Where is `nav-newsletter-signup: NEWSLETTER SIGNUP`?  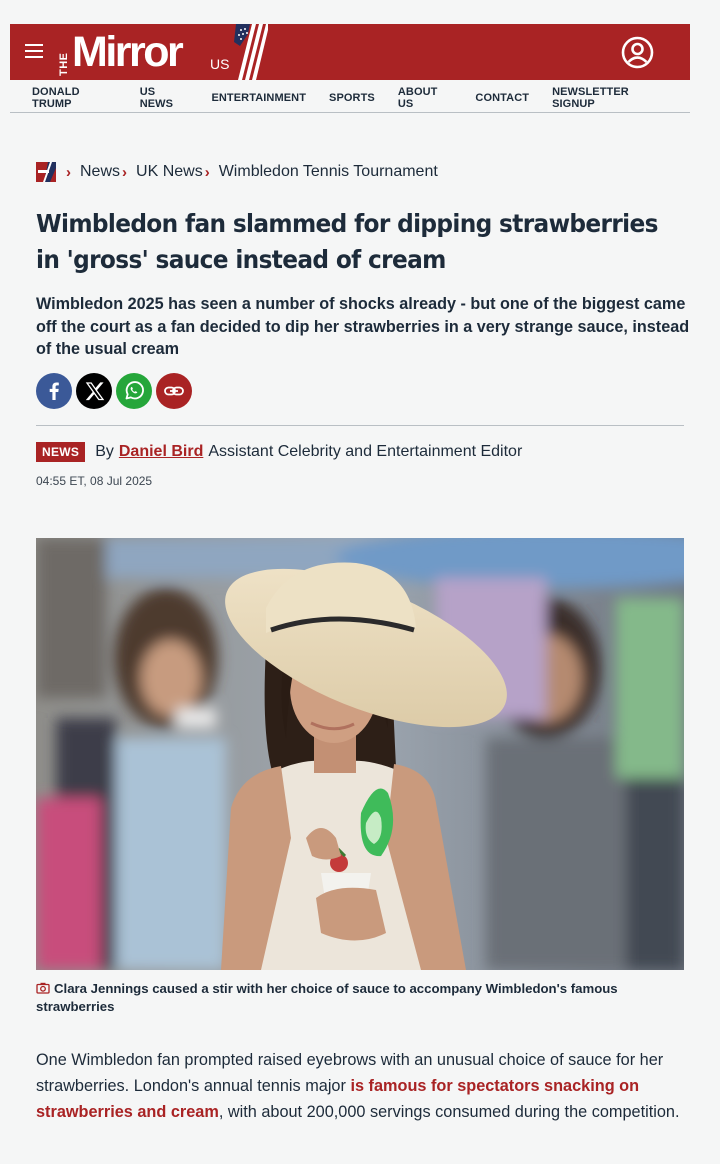 nav-newsletter-signup: NEWSLETTER SIGNUP is located at coordinates (609, 98).